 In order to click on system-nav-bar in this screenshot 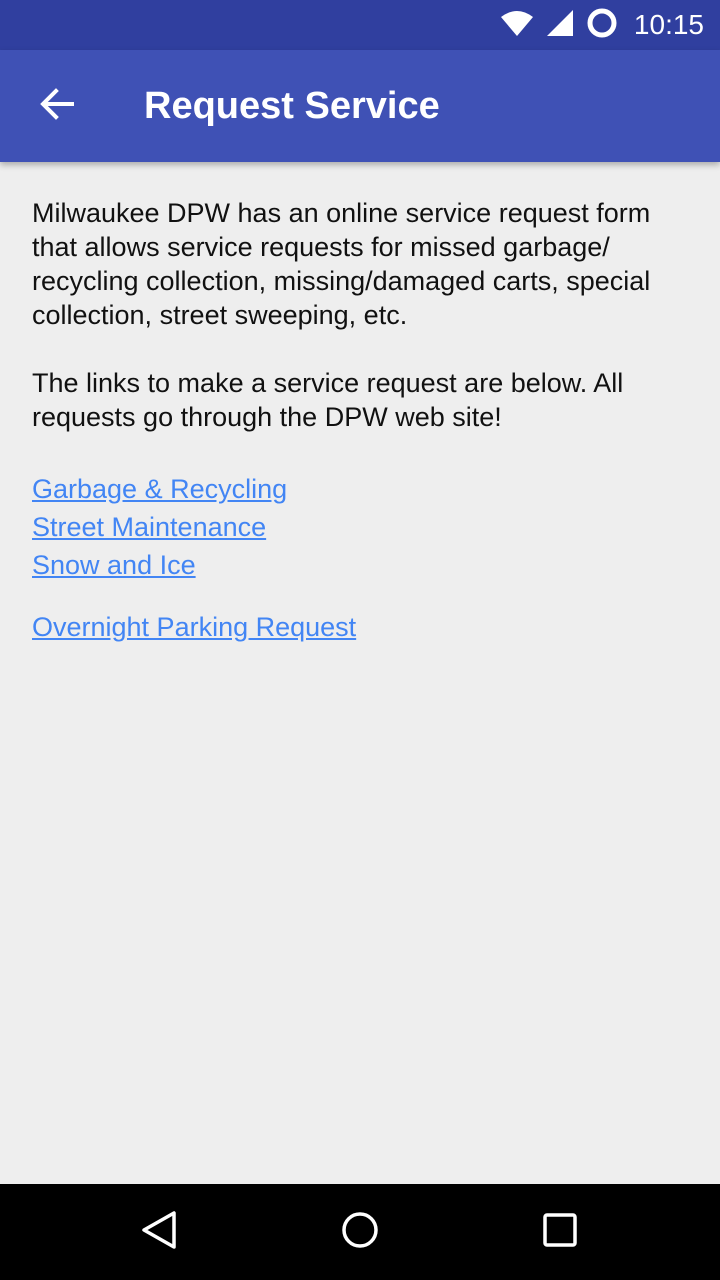, I will do `click(360, 1232)`.